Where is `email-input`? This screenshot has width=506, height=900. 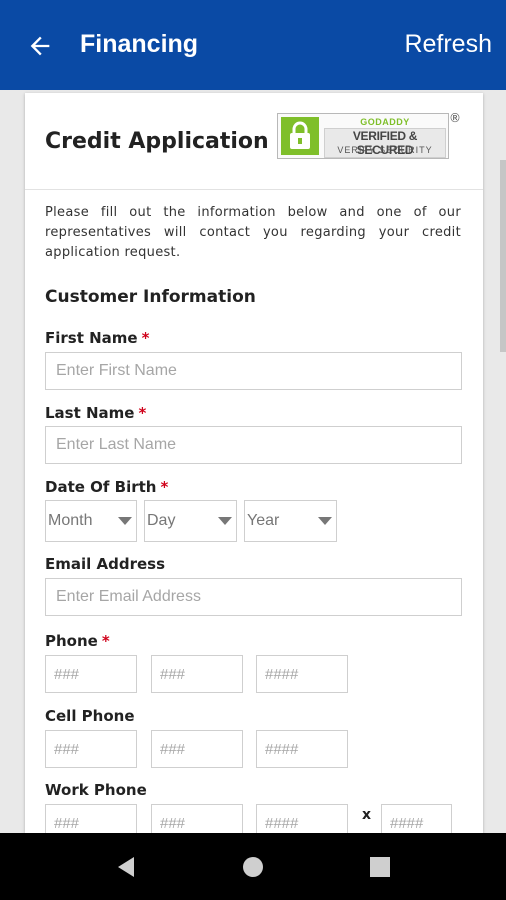 email-input is located at coordinates (253, 597).